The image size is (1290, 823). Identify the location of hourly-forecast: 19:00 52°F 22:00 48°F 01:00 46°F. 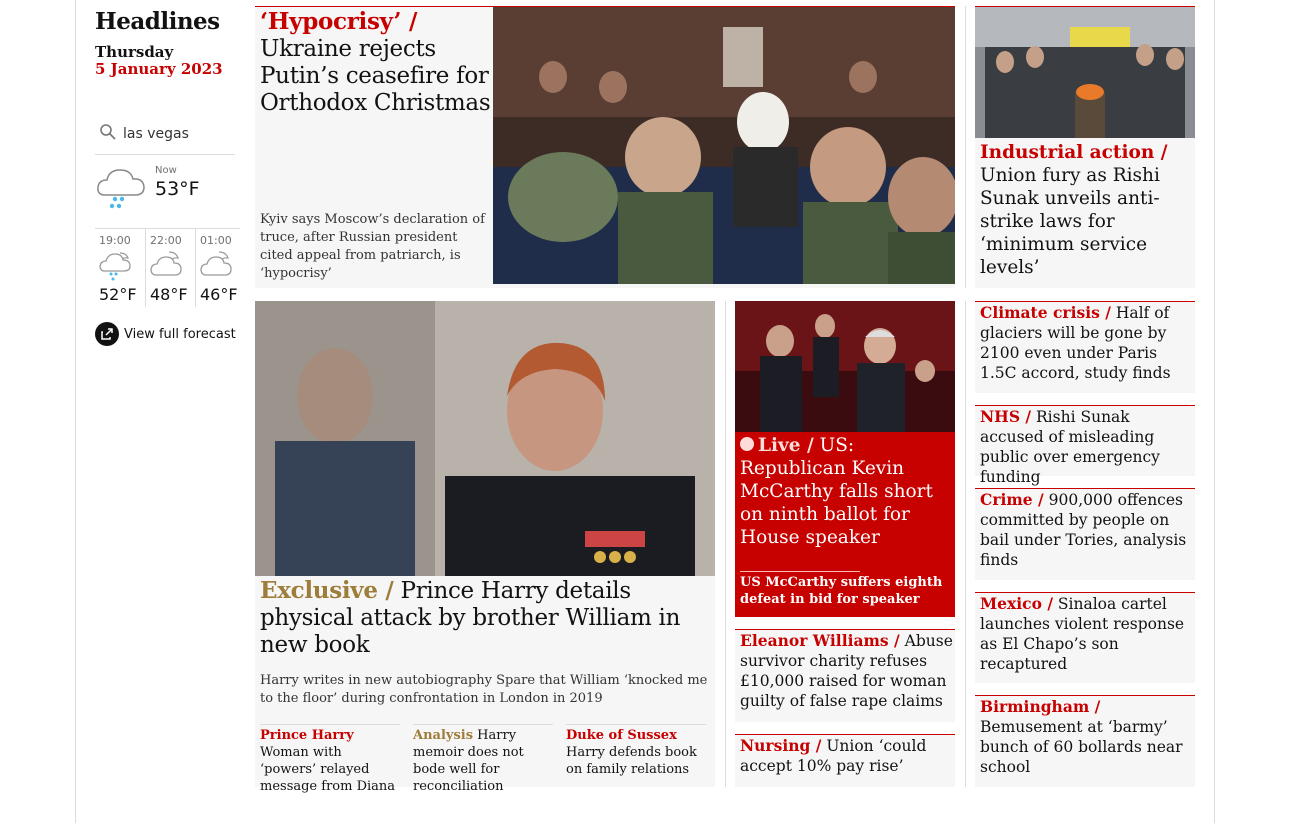
(169, 267).